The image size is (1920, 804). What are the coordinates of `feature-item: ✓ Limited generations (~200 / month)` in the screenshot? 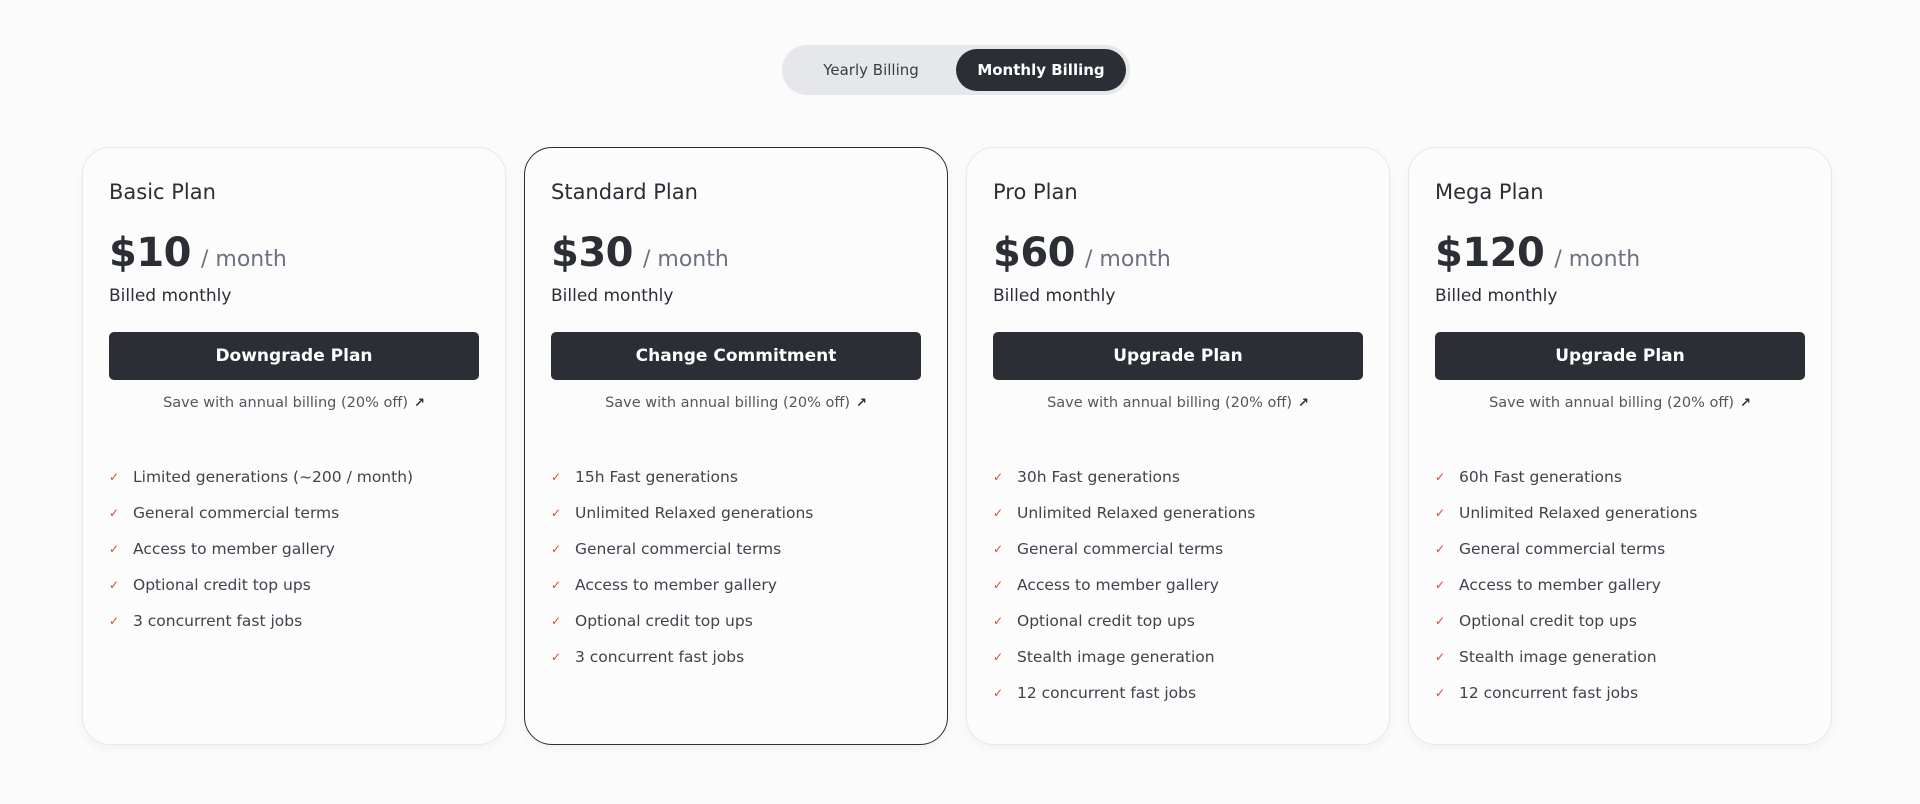 It's located at (294, 477).